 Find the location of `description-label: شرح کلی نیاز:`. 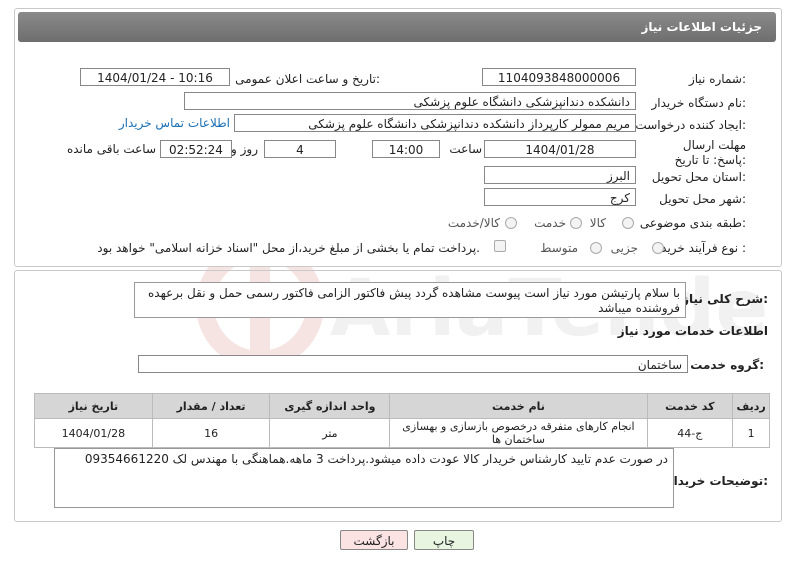

description-label: شرح کلی نیاز: is located at coordinates (725, 299).